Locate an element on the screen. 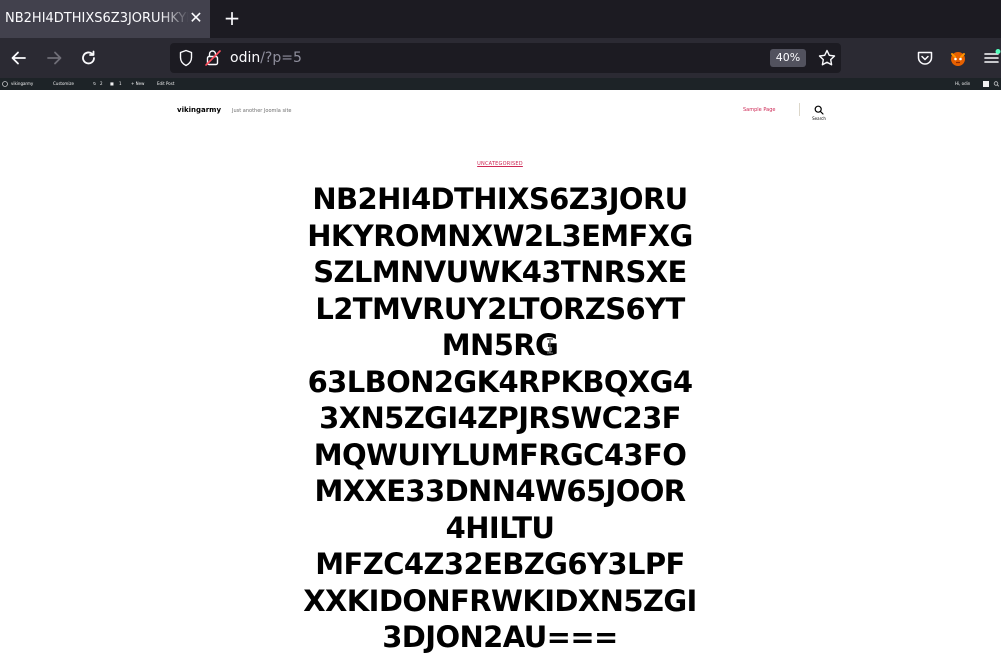  post-title-line: 4HILTU is located at coordinates (500, 527).